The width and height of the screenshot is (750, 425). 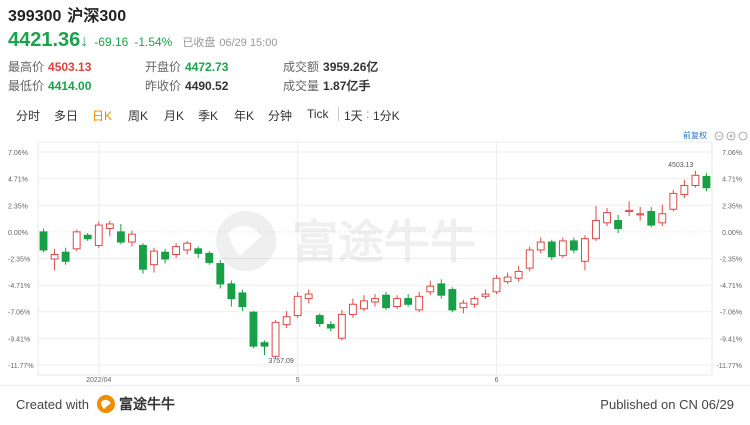 I want to click on period-tabs: 分时 多日 日K 周K 月K 季K 年K 分钟 Tick 1天 : 1分K, so click(x=375, y=115).